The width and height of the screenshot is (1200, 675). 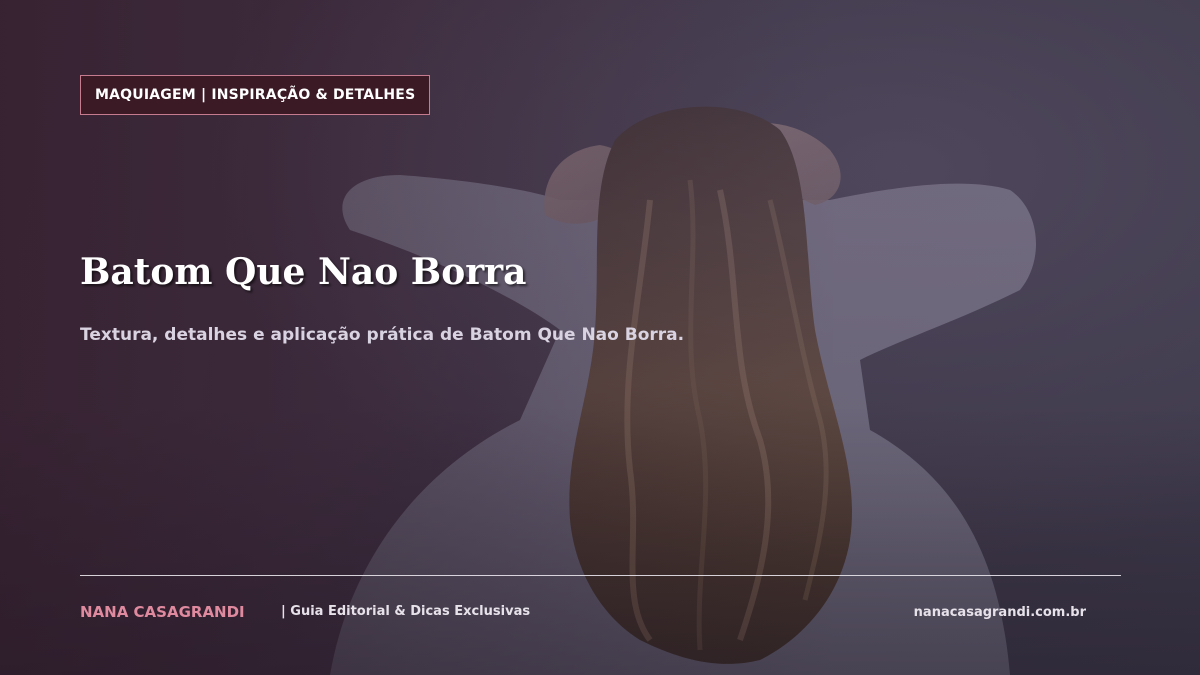 I want to click on page-title: Batom Que Nao Borra, so click(x=303, y=272).